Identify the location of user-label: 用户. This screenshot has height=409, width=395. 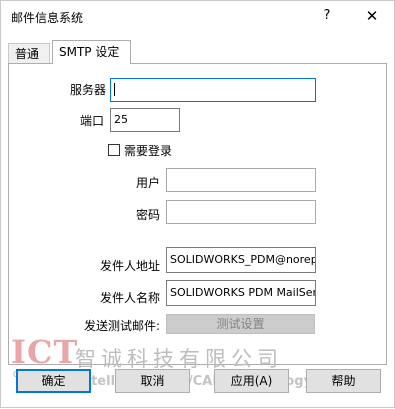
(147, 183).